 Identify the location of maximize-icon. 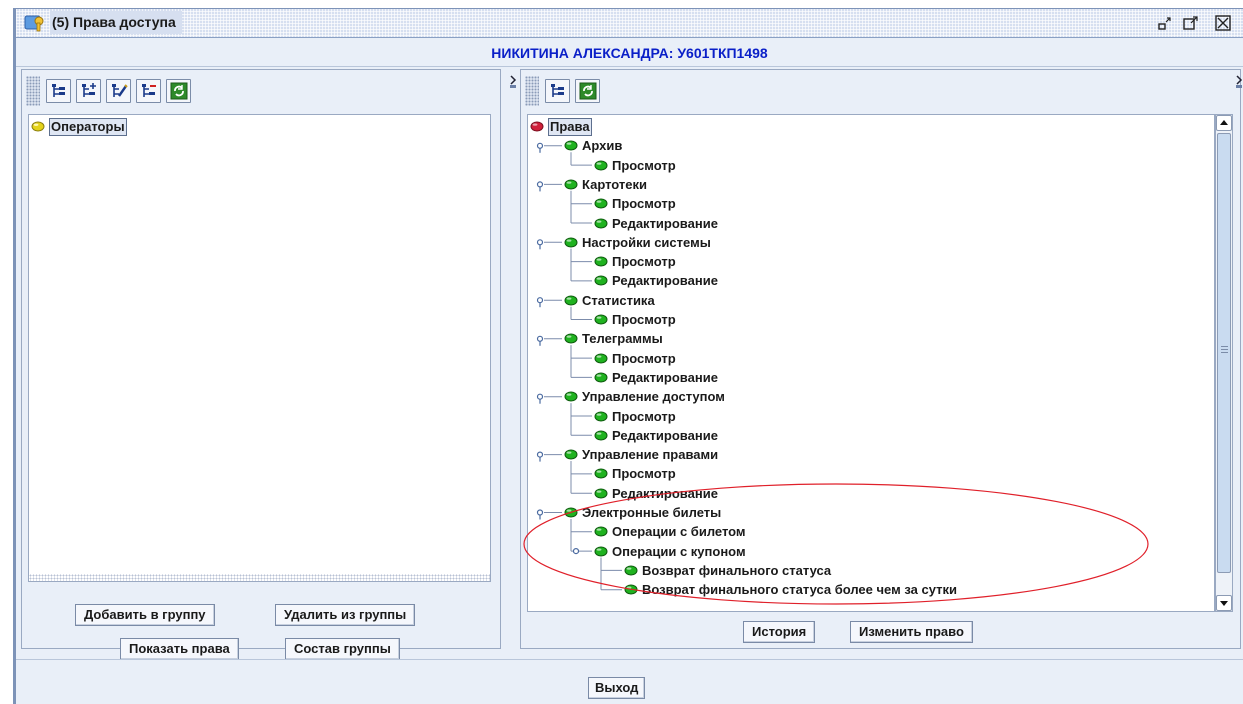
(1191, 23).